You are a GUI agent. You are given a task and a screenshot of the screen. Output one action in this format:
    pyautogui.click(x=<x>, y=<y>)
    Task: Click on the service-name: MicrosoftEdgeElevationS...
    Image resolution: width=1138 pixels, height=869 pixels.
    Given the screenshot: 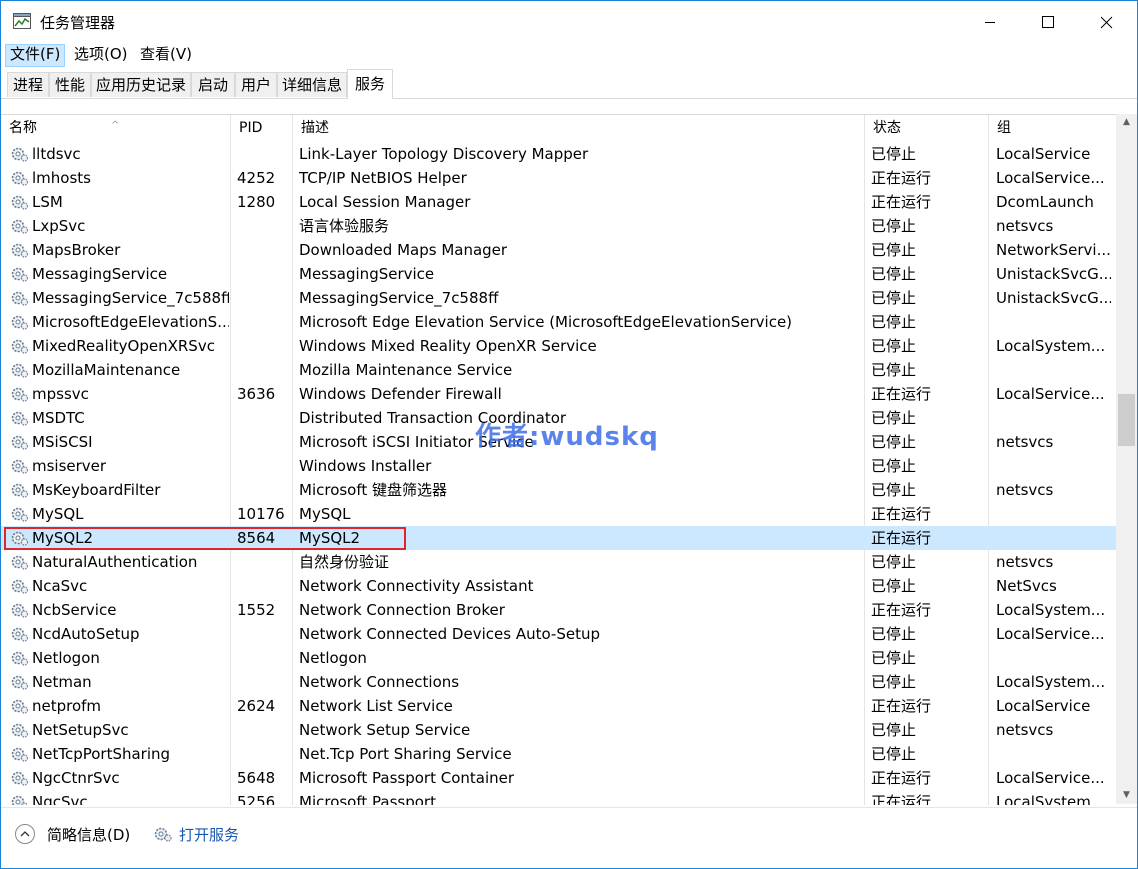 What is the action you would take?
    pyautogui.click(x=130, y=322)
    